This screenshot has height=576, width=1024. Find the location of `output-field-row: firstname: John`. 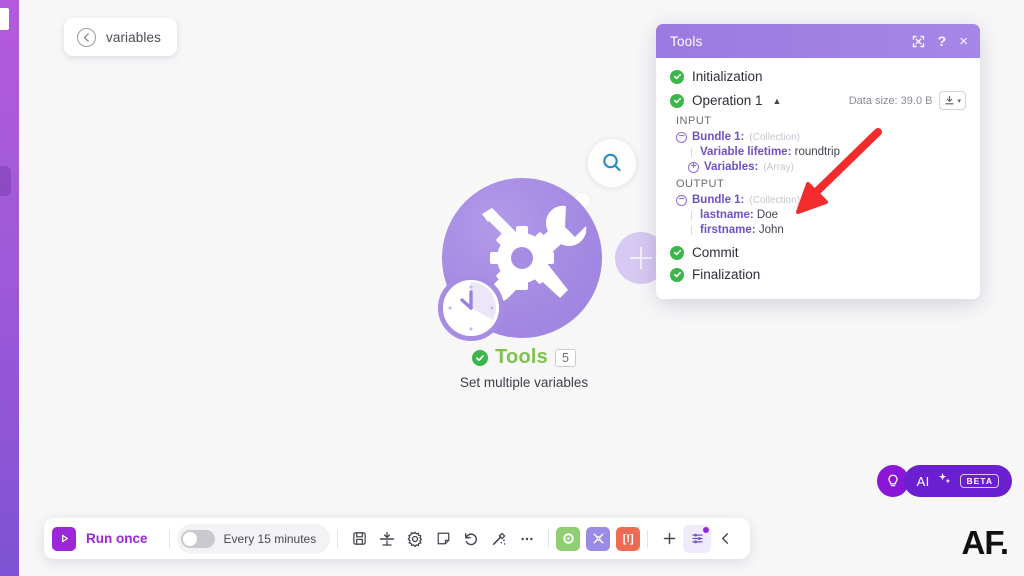

output-field-row: firstname: John is located at coordinates (828, 230).